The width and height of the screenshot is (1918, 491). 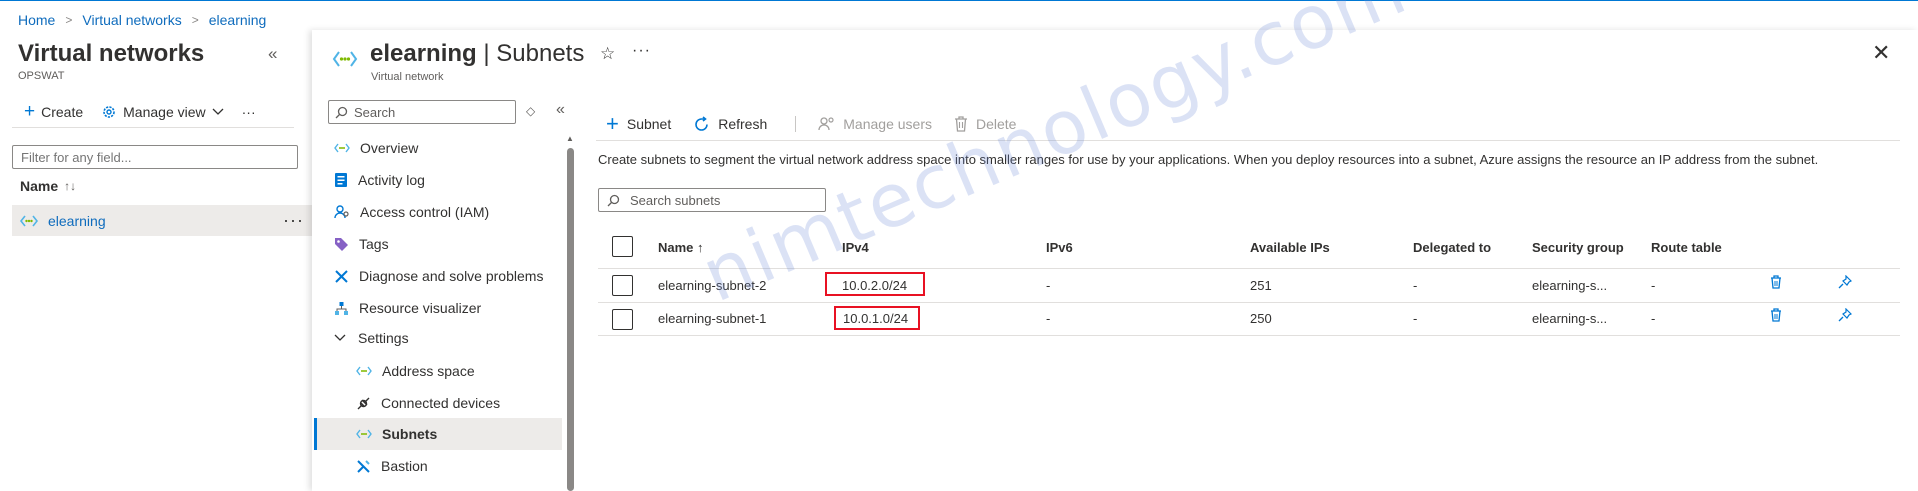 I want to click on nav-item-connected-devices: Connected devices, so click(x=428, y=403).